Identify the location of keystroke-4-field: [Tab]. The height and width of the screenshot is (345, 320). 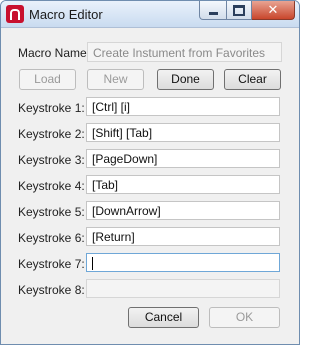
(183, 184).